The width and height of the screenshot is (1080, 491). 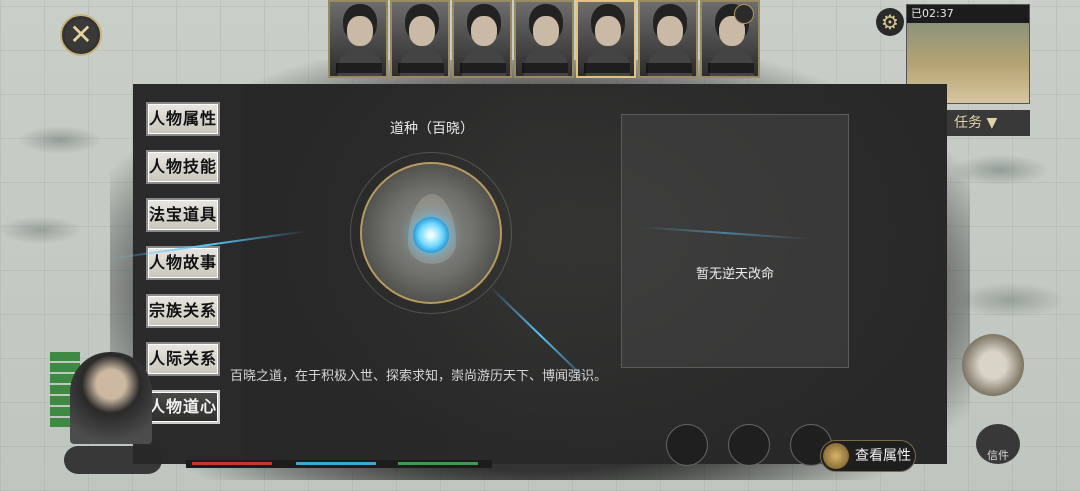 What do you see at coordinates (987, 123) in the screenshot?
I see `task-button: 任务 ▼` at bounding box center [987, 123].